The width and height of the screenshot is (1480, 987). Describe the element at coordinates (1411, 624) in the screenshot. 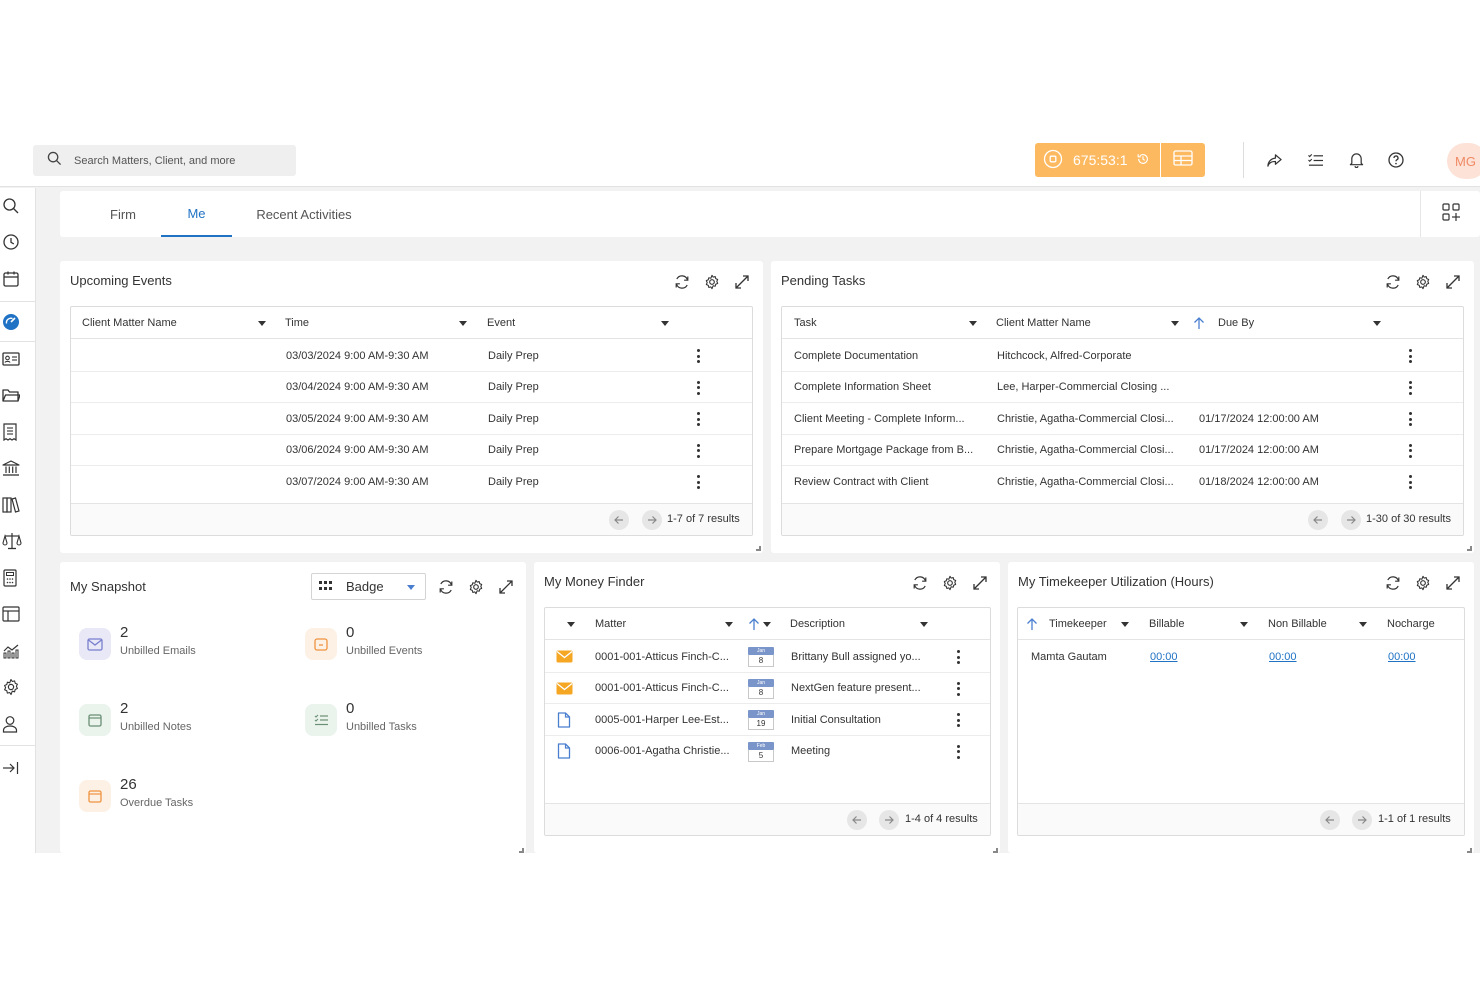

I see `column-header-nocharge: Nocharge` at that location.